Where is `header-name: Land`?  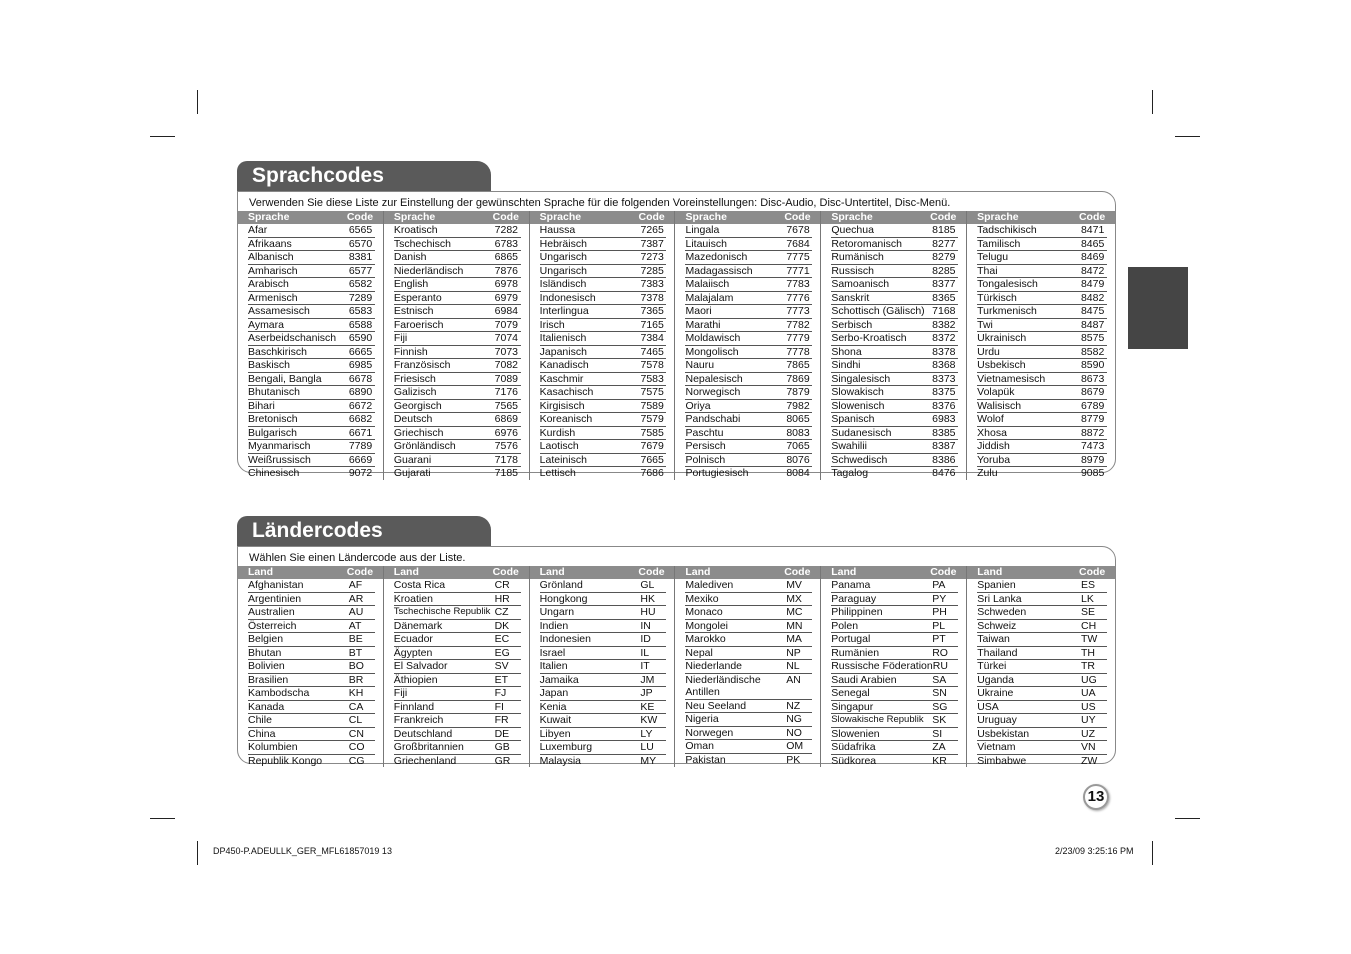
header-name: Land is located at coordinates (990, 572).